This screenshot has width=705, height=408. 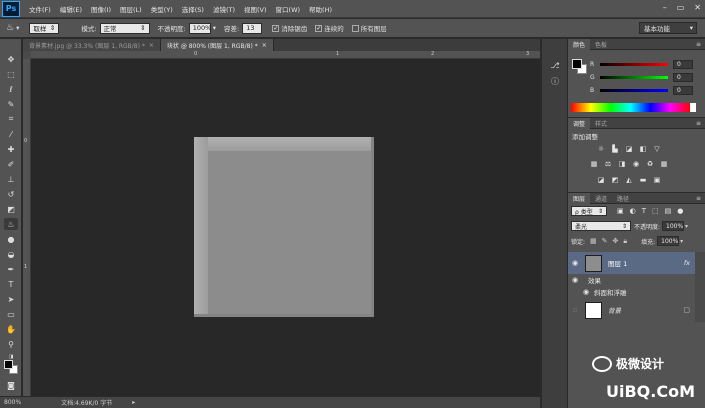 I want to click on tab-background-material: 背景素材.jpg @ 33.3% (图层 1, RGB/8) * ×, so click(x=92, y=45).